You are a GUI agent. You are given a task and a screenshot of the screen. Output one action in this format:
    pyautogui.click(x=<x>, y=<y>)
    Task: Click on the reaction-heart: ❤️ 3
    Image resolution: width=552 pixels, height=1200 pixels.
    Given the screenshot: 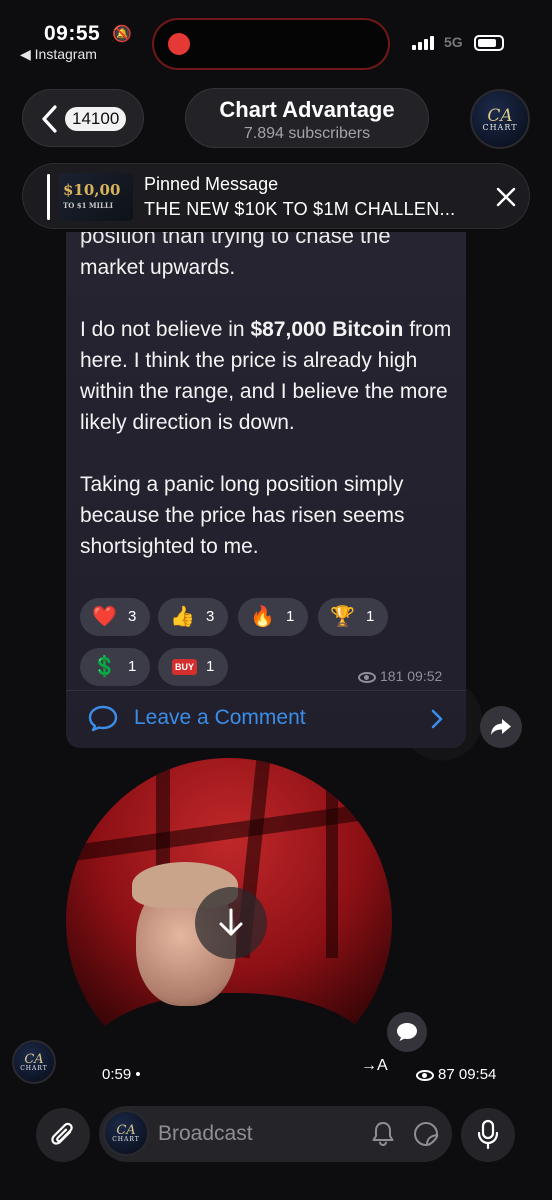 What is the action you would take?
    pyautogui.click(x=115, y=617)
    